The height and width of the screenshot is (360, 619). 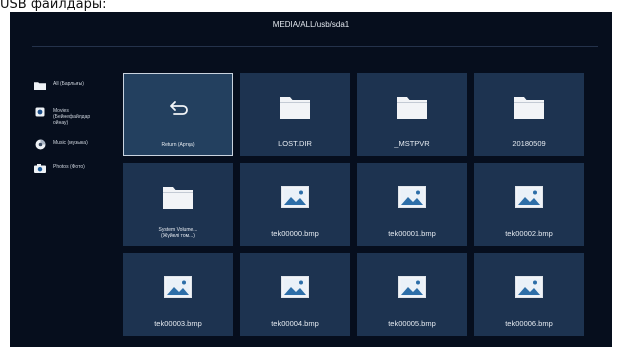 I want to click on tile-label: tek00000.bmp, so click(x=295, y=233).